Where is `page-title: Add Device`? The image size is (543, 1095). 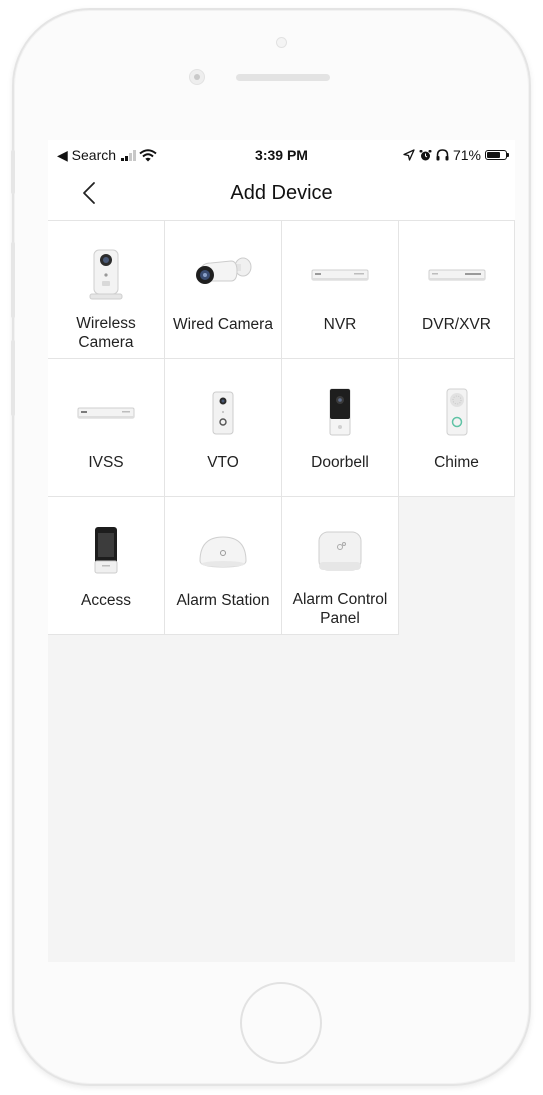 page-title: Add Device is located at coordinates (281, 193).